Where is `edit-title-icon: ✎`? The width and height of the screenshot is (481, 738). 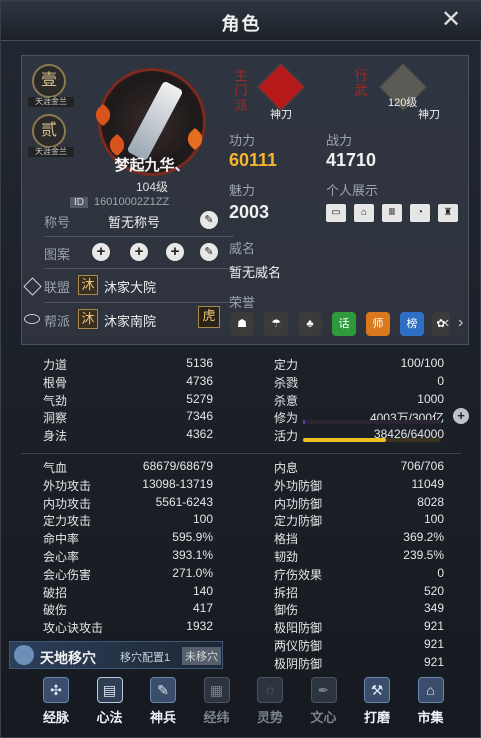 edit-title-icon: ✎ is located at coordinates (209, 220).